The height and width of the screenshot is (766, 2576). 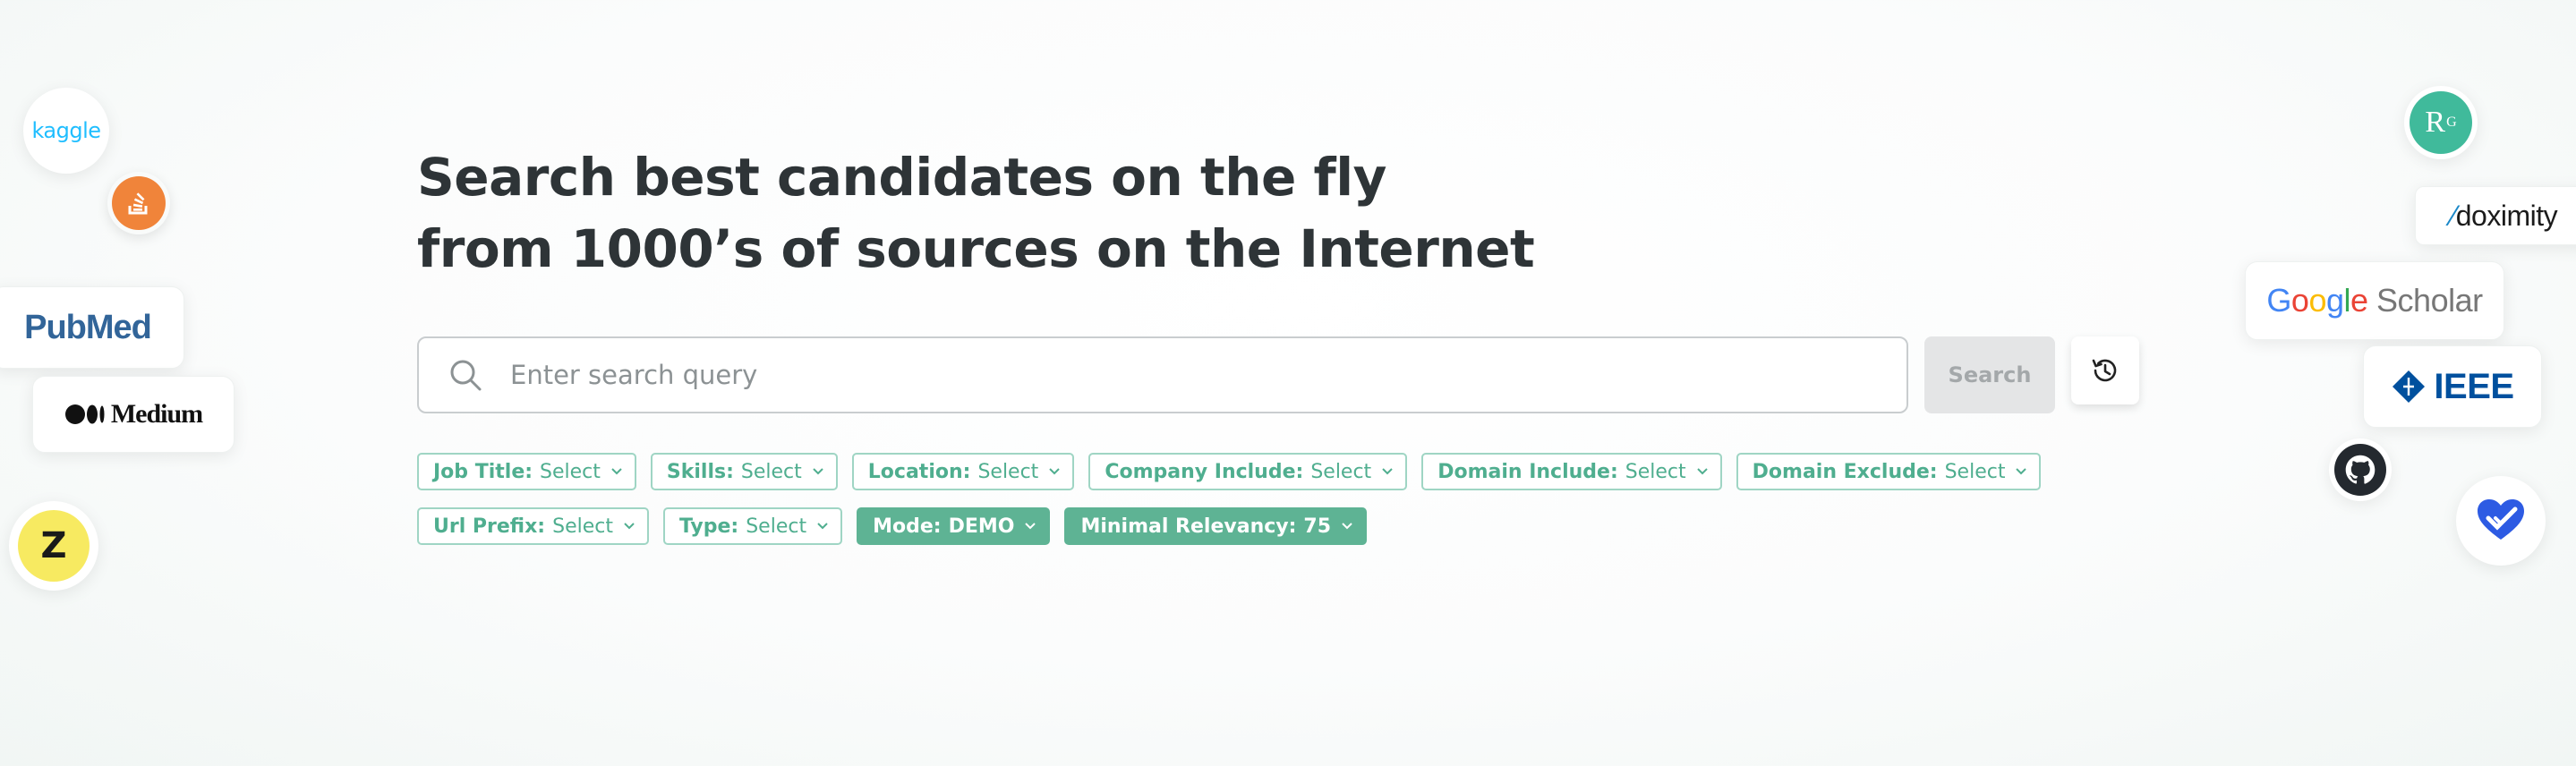 I want to click on heart-check-icon, so click(x=2501, y=519).